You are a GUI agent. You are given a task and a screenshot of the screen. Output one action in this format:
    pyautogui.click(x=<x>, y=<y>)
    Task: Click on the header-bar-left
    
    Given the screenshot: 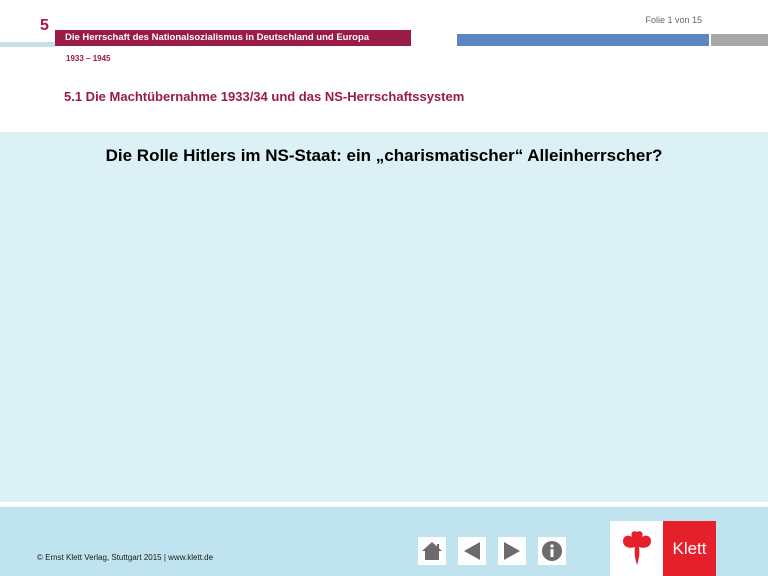 What is the action you would take?
    pyautogui.click(x=27, y=44)
    